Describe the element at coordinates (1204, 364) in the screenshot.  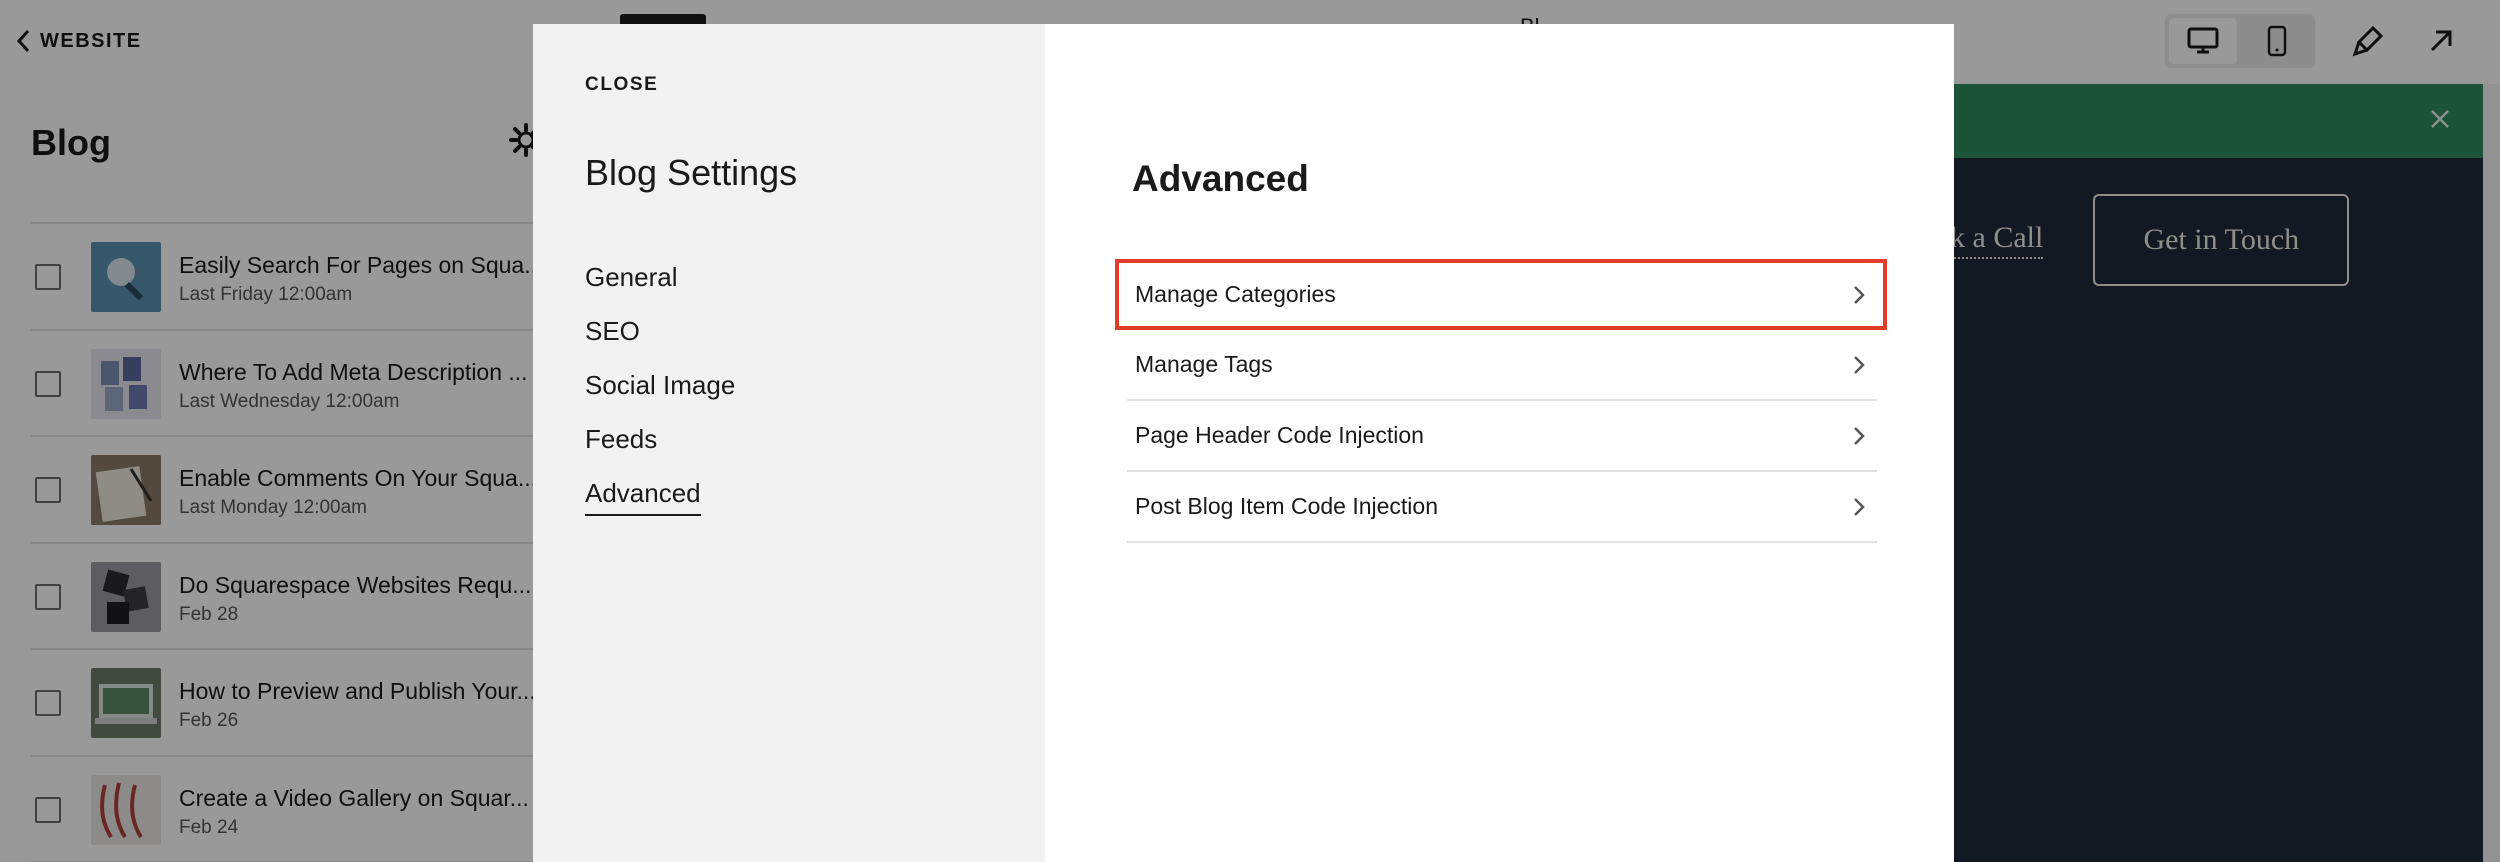
I see `option-label: Manage Tags` at that location.